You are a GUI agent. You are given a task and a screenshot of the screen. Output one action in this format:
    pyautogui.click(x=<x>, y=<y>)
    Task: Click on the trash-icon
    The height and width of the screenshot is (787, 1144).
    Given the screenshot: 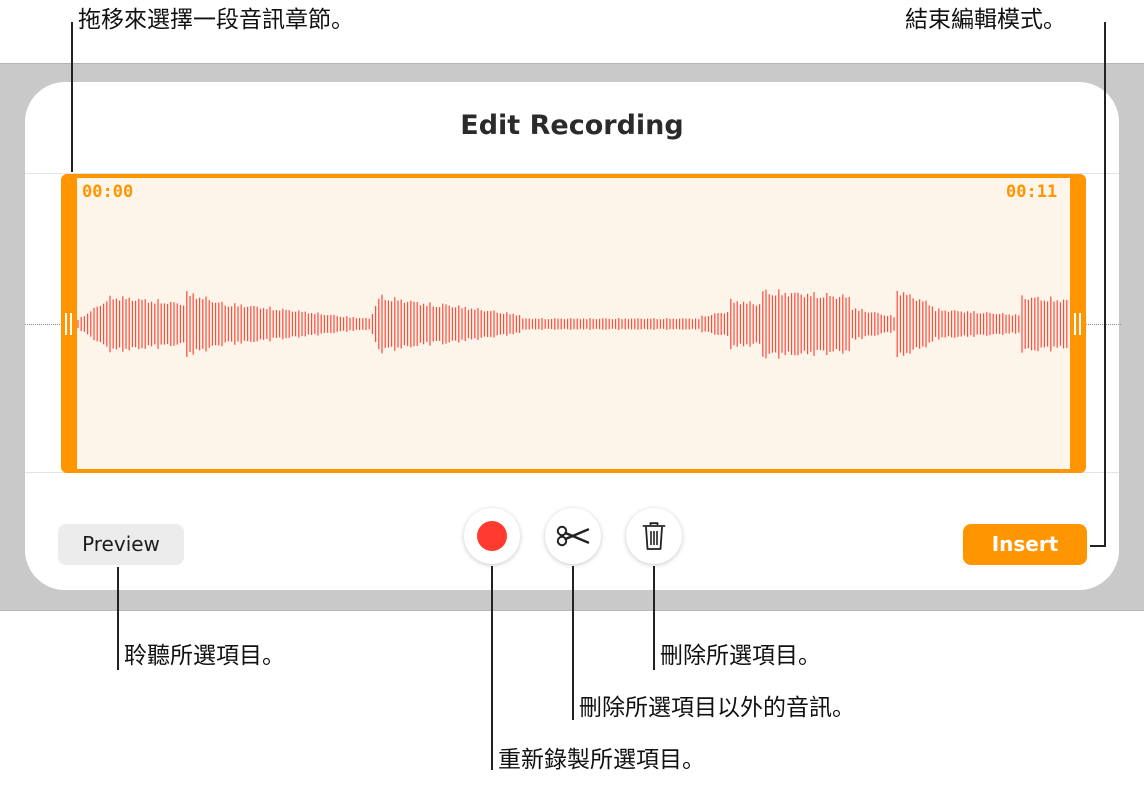 What is the action you would take?
    pyautogui.click(x=654, y=536)
    